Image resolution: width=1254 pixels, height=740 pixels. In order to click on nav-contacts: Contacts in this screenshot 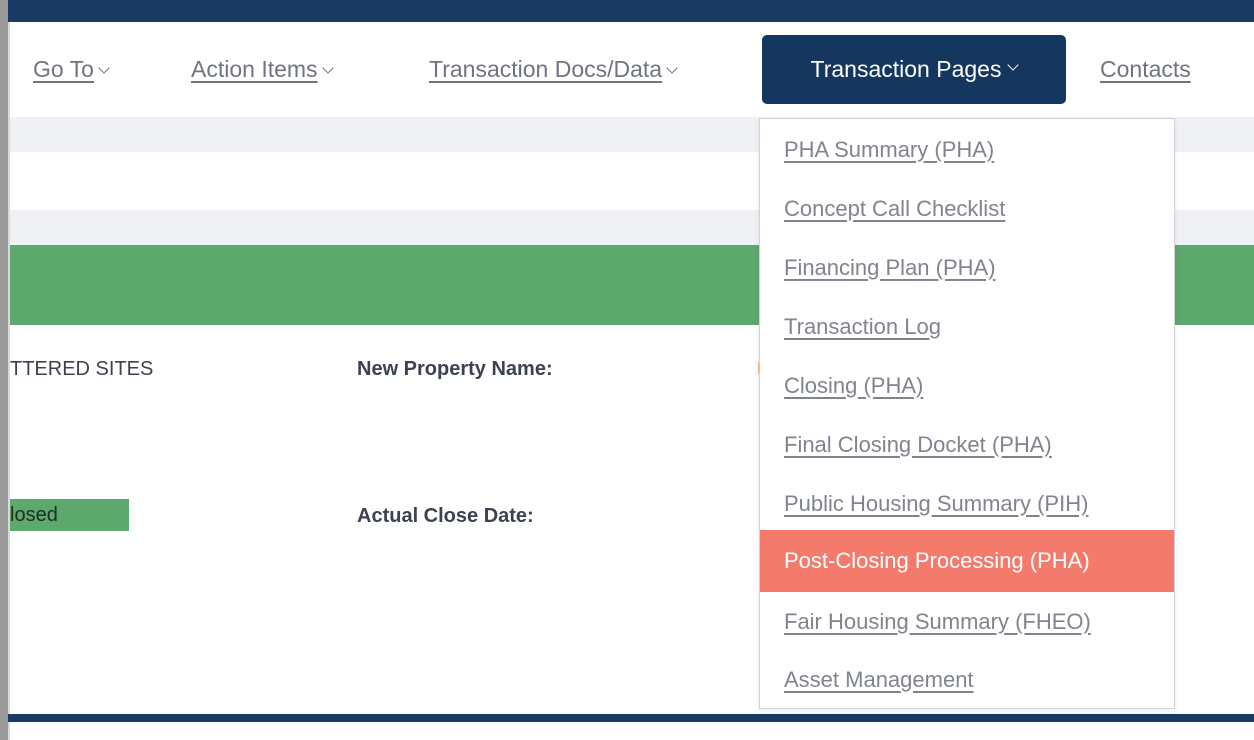, I will do `click(1145, 69)`.